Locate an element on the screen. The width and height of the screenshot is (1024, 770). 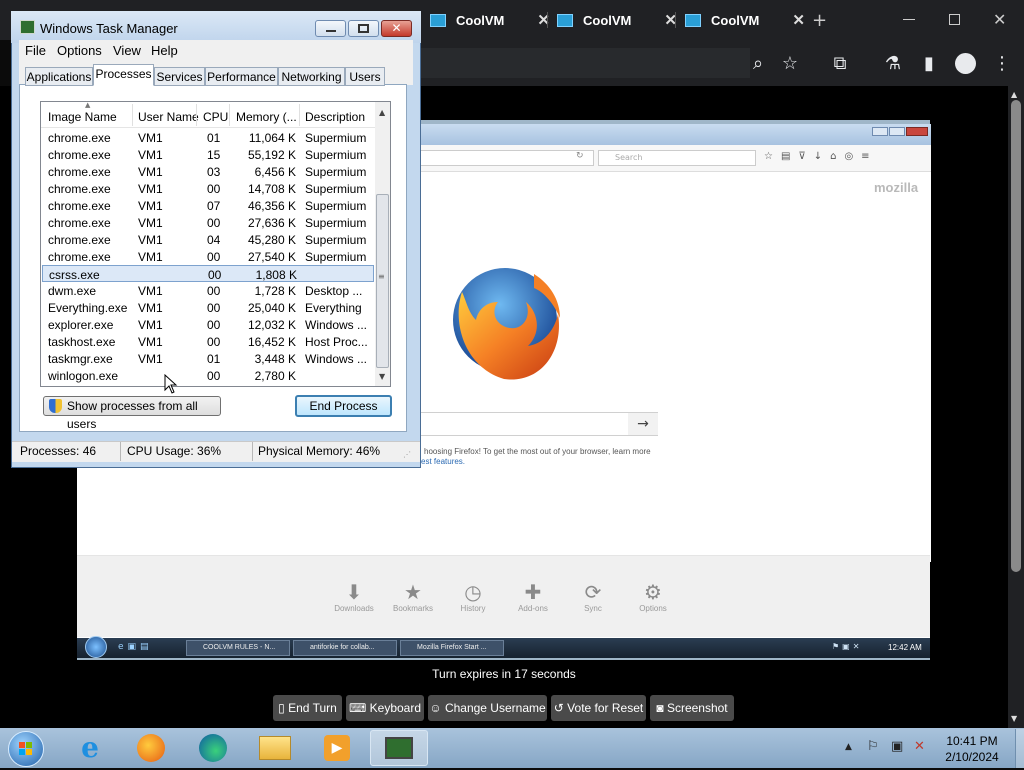
minimize-button is located at coordinates (330, 28).